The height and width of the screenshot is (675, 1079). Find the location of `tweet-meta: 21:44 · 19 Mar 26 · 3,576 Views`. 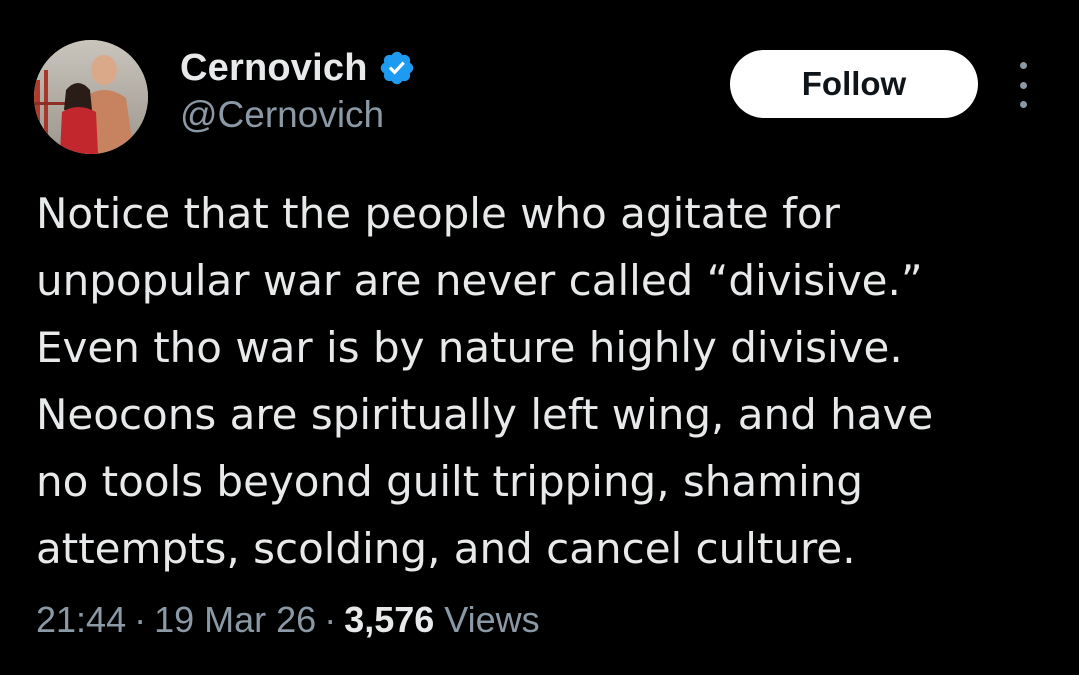

tweet-meta: 21:44 · 19 Mar 26 · 3,576 Views is located at coordinates (288, 620).